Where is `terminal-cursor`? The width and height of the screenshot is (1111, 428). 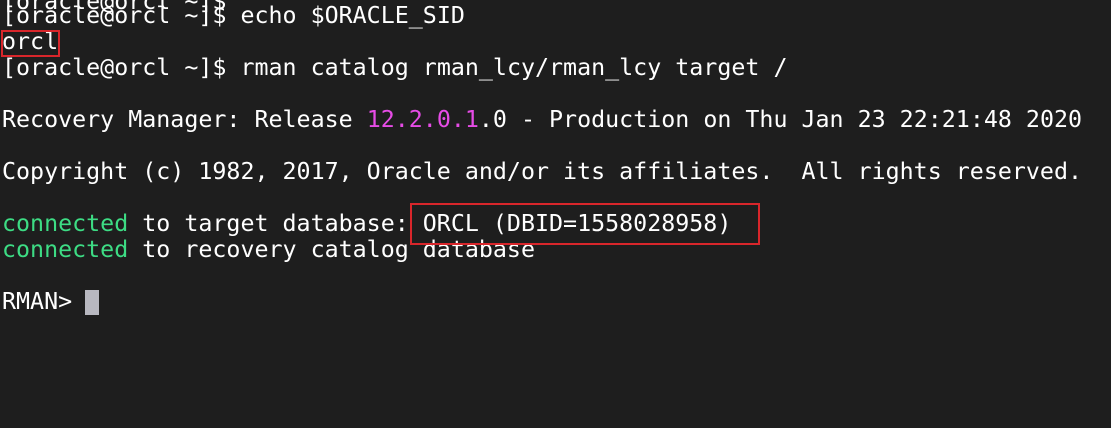
terminal-cursor is located at coordinates (92, 302).